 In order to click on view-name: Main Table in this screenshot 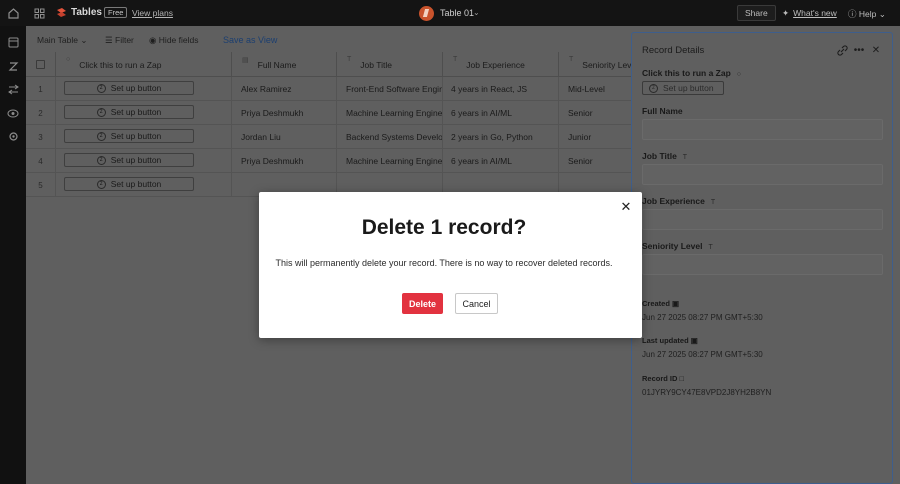, I will do `click(57, 40)`.